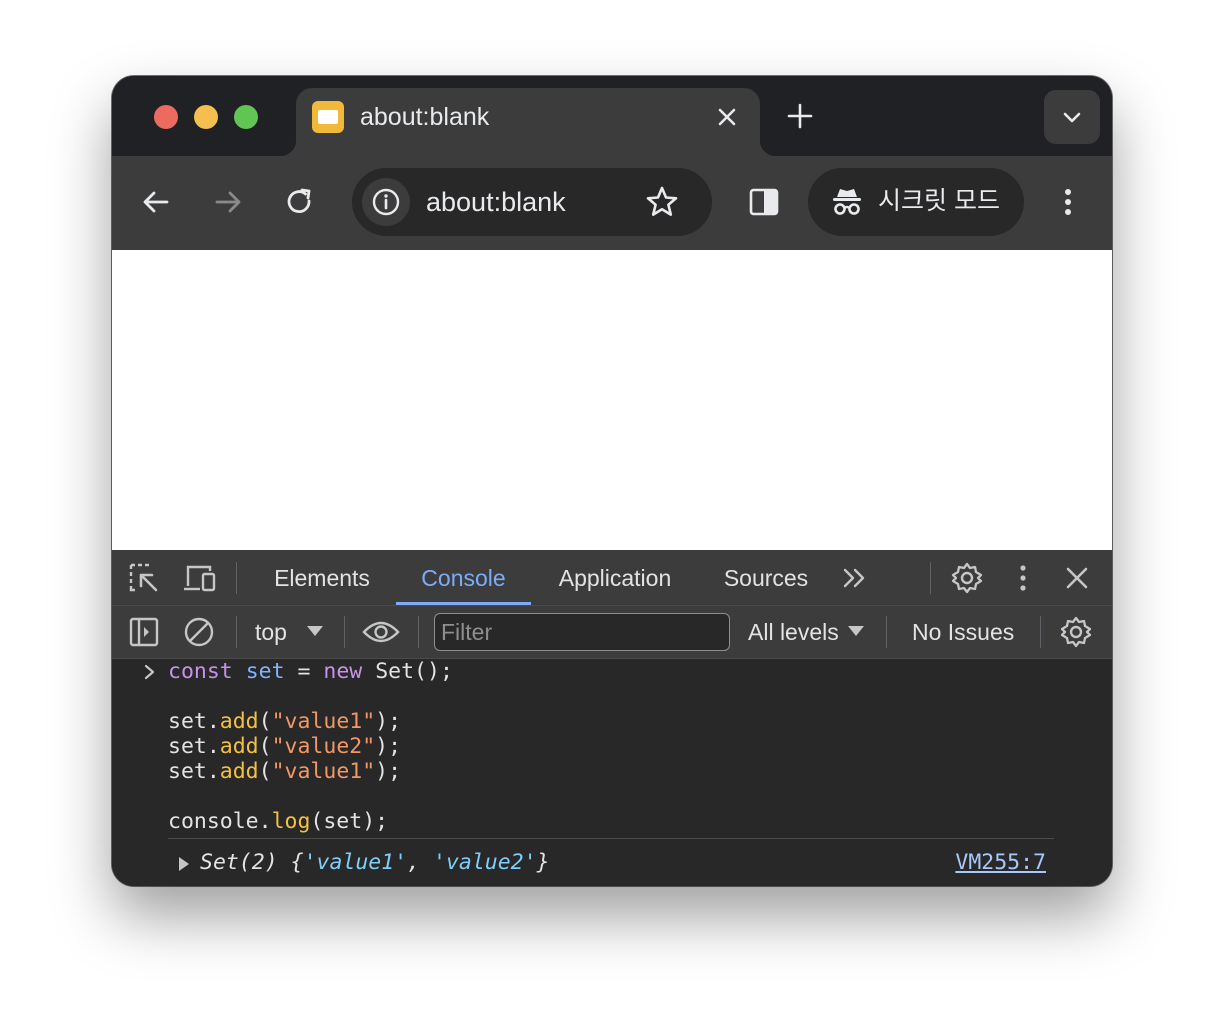  Describe the element at coordinates (149, 672) in the screenshot. I see `input-prompt-icon` at that location.